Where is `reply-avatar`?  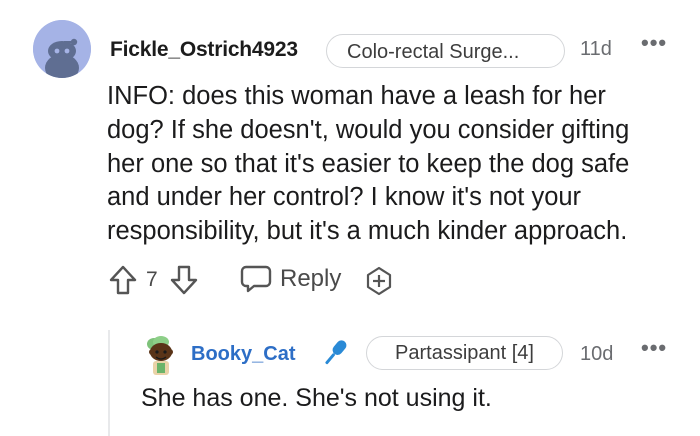 reply-avatar is located at coordinates (161, 356).